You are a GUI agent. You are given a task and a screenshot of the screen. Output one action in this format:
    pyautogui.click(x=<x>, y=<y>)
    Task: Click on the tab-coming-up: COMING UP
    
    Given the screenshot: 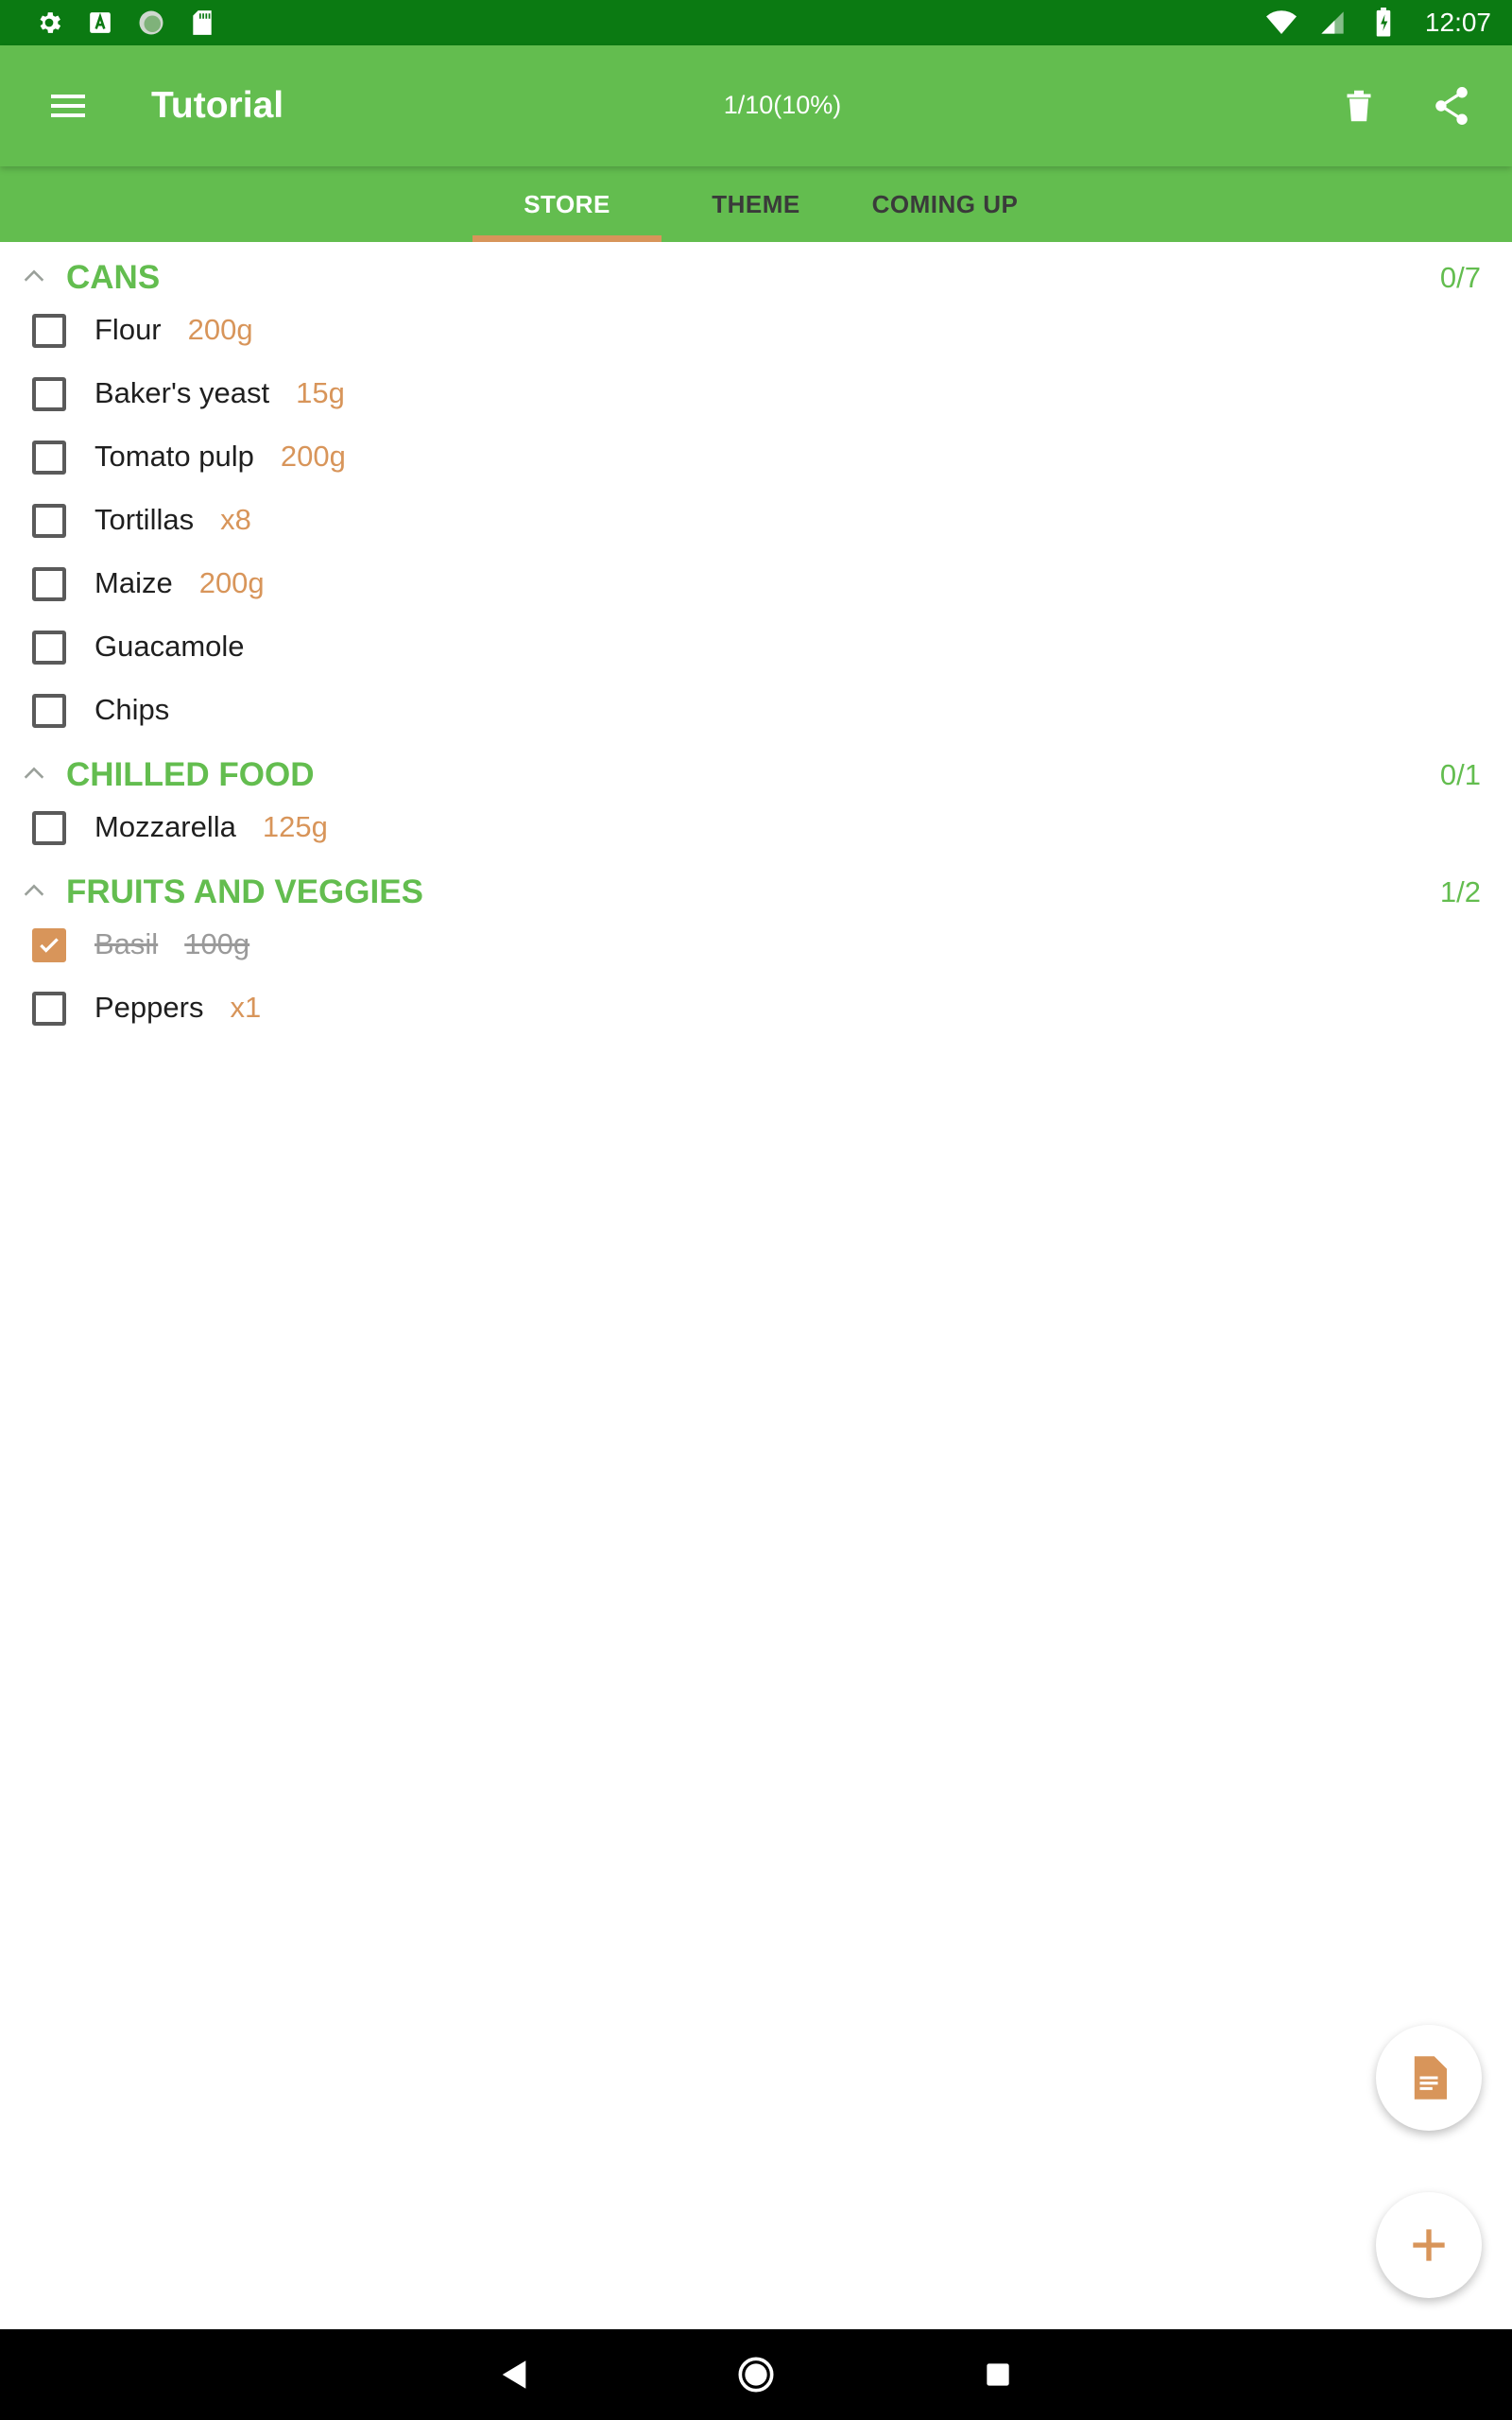 What is the action you would take?
    pyautogui.click(x=945, y=204)
    